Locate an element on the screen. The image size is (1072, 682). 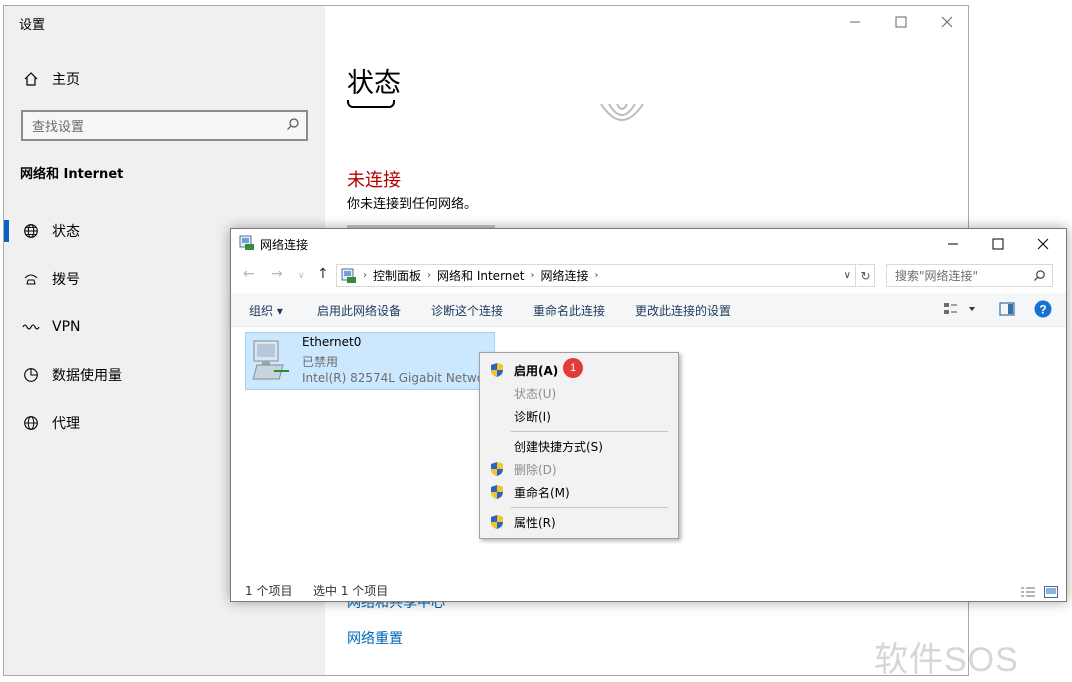
selected-indicator is located at coordinates (6, 231).